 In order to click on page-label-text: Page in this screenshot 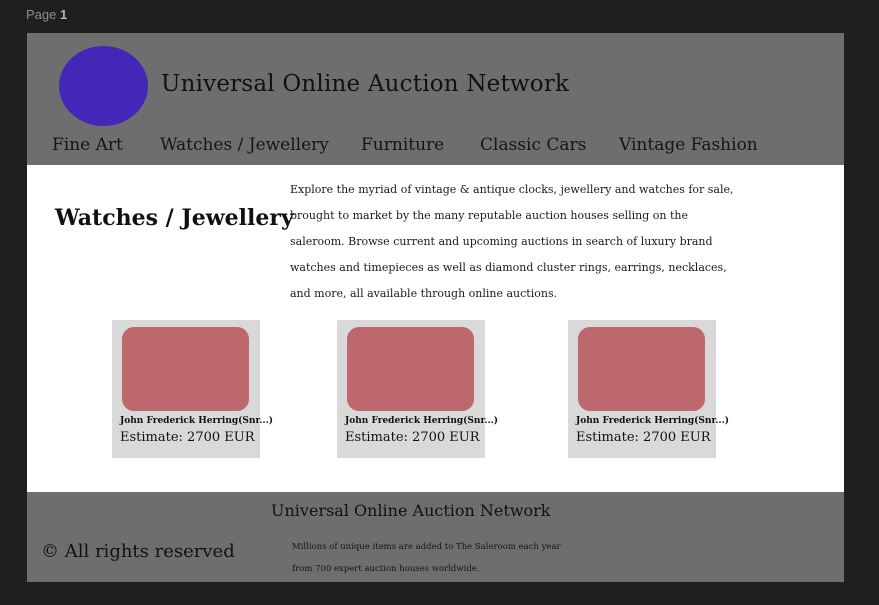, I will do `click(41, 14)`.